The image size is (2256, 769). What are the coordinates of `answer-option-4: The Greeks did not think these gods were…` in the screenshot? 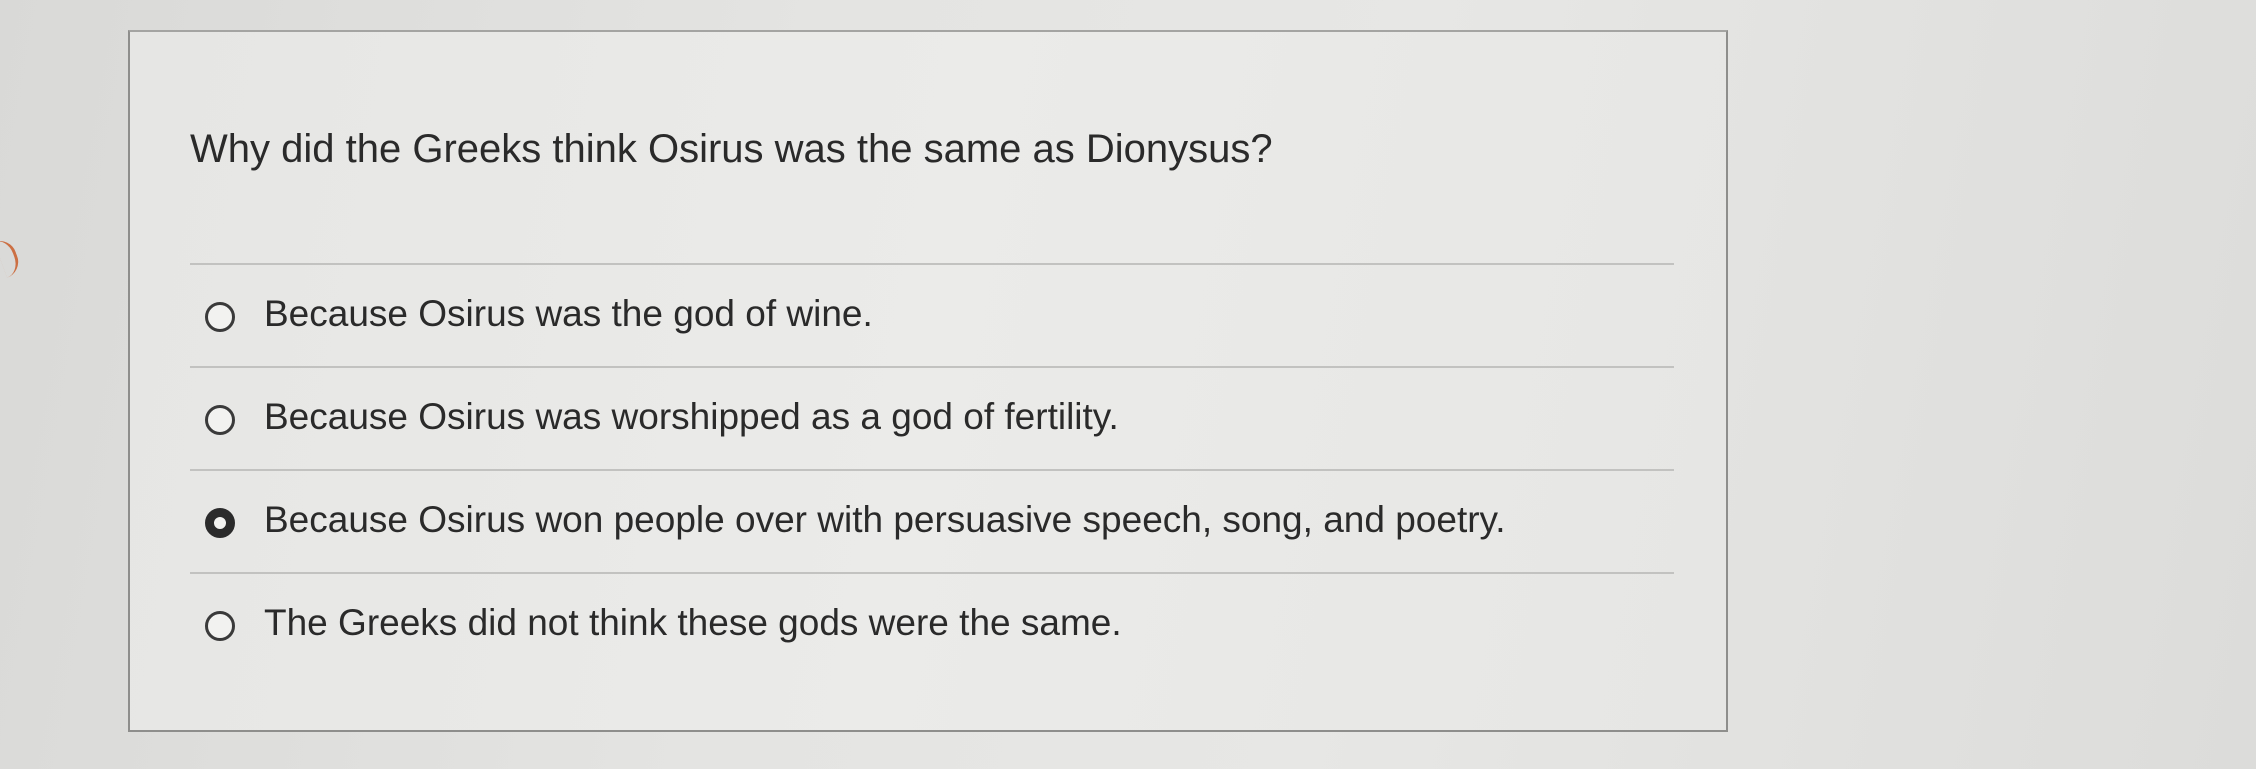 It's located at (932, 624).